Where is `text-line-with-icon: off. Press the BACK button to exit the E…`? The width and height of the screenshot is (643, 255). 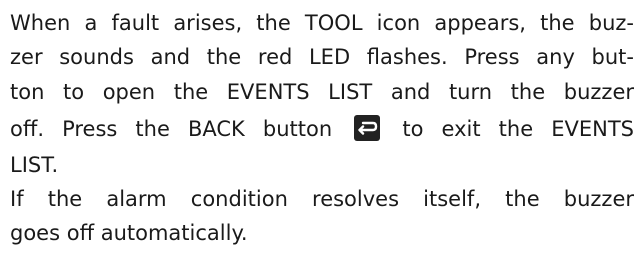 text-line-with-icon: off. Press the BACK button to exit the E… is located at coordinates (322, 129).